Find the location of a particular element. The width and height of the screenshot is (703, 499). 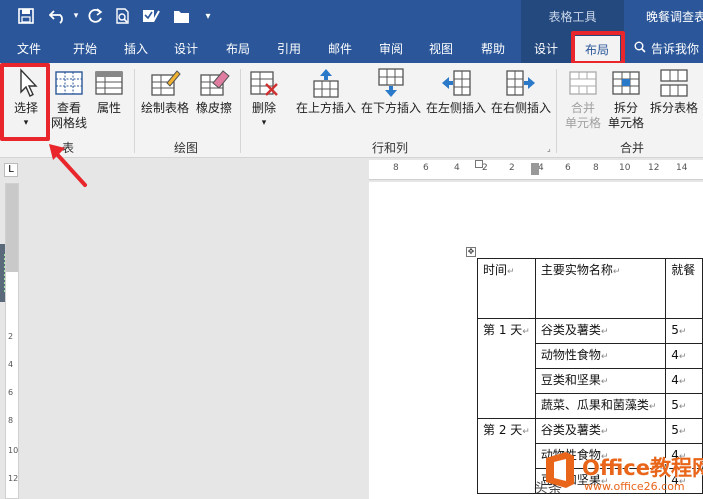

column-marker is located at coordinates (535, 169).